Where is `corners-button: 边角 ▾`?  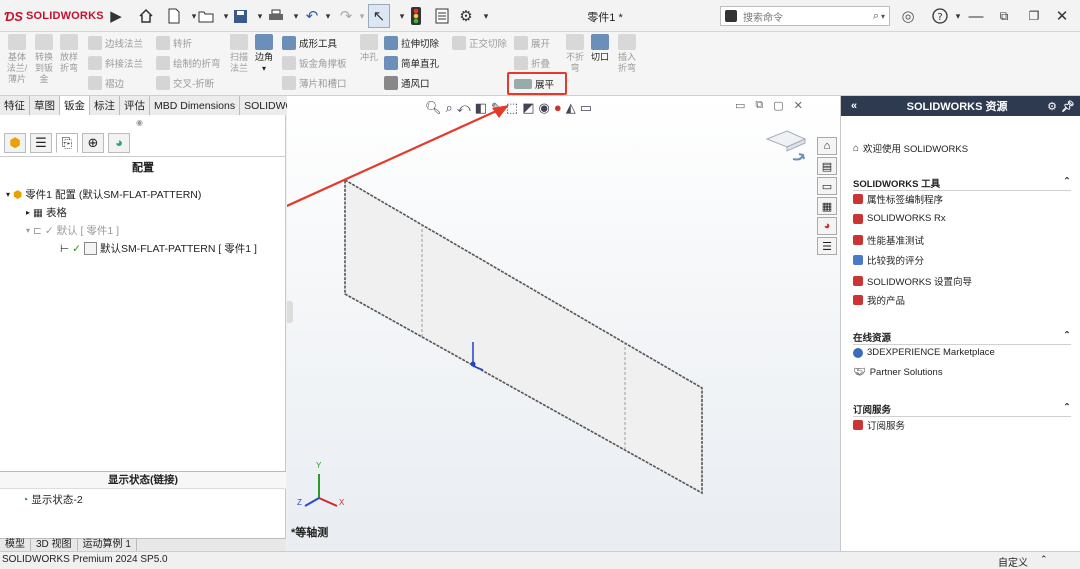 corners-button: 边角 ▾ is located at coordinates (264, 54).